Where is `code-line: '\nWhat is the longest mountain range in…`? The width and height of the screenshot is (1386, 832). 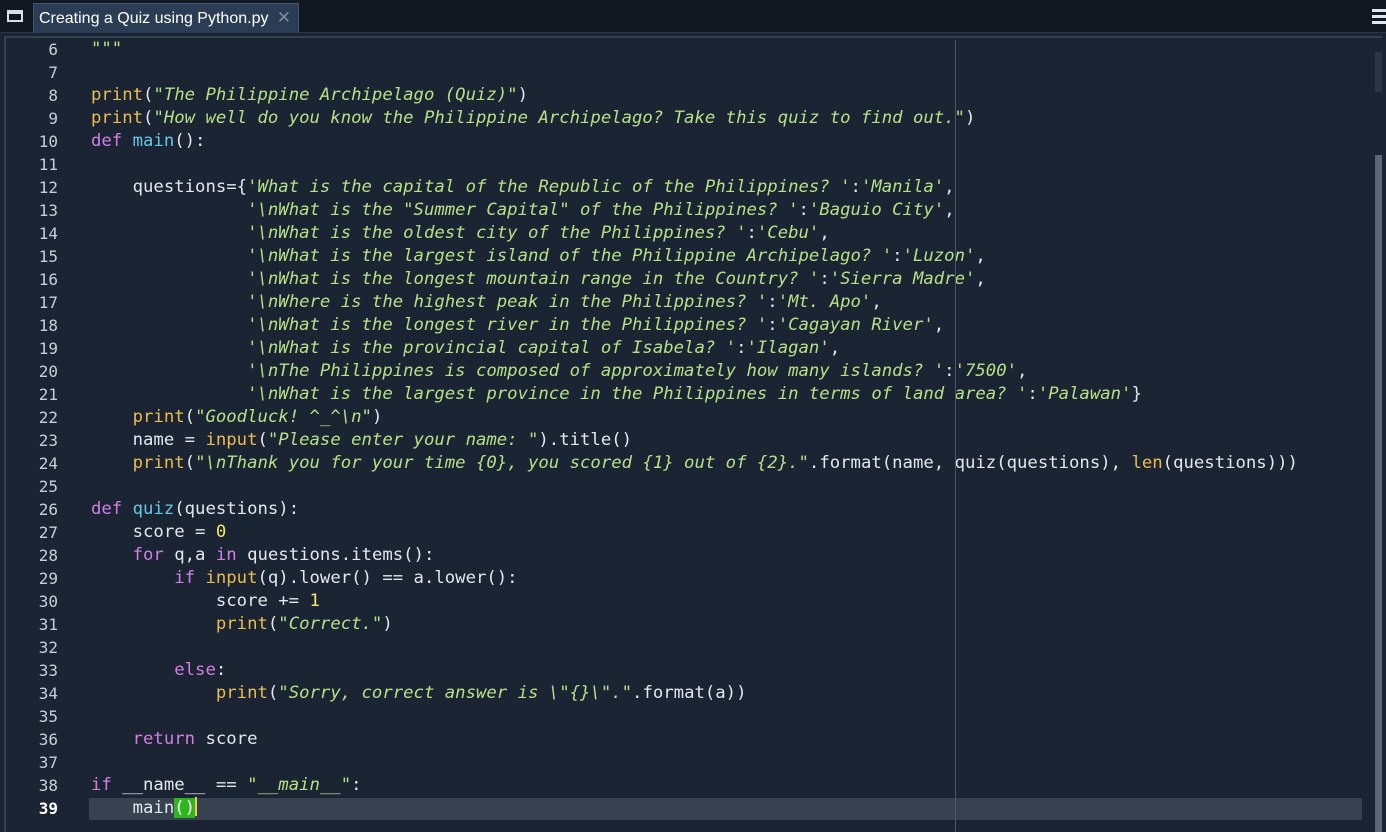
code-line: '\nWhat is the longest mountain range in… is located at coordinates (538, 279).